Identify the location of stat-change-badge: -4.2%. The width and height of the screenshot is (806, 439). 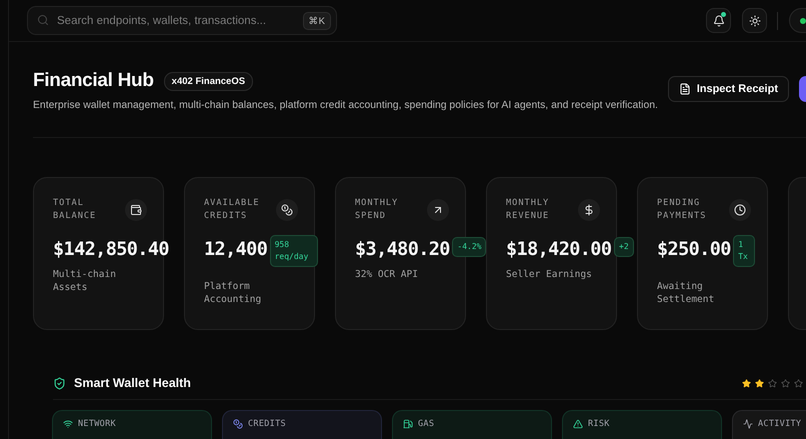
(469, 247).